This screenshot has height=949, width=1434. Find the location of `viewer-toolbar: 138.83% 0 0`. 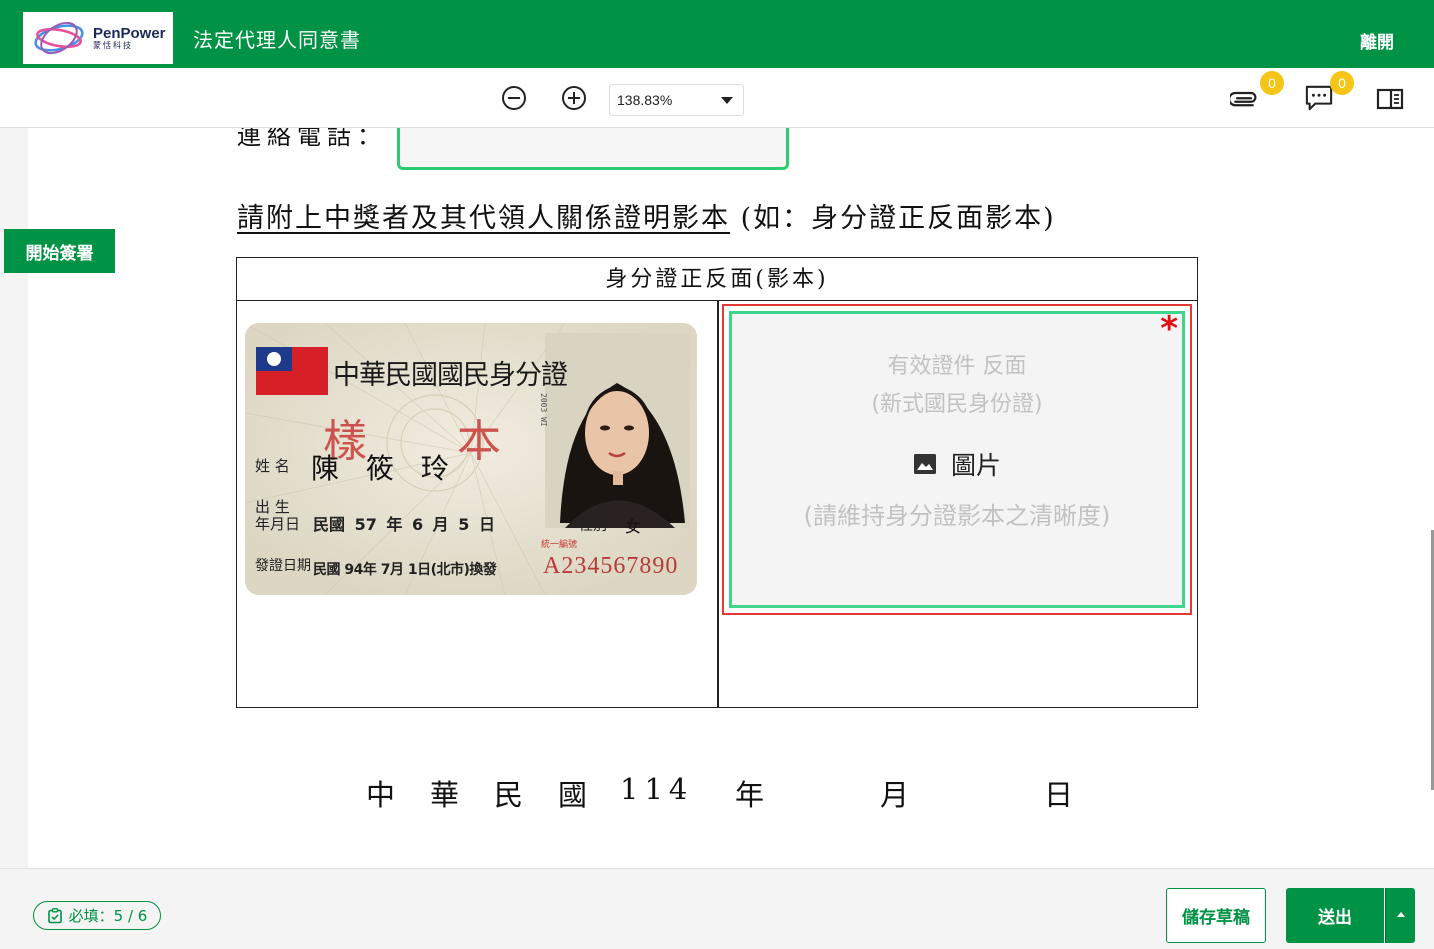

viewer-toolbar: 138.83% 0 0 is located at coordinates (717, 98).